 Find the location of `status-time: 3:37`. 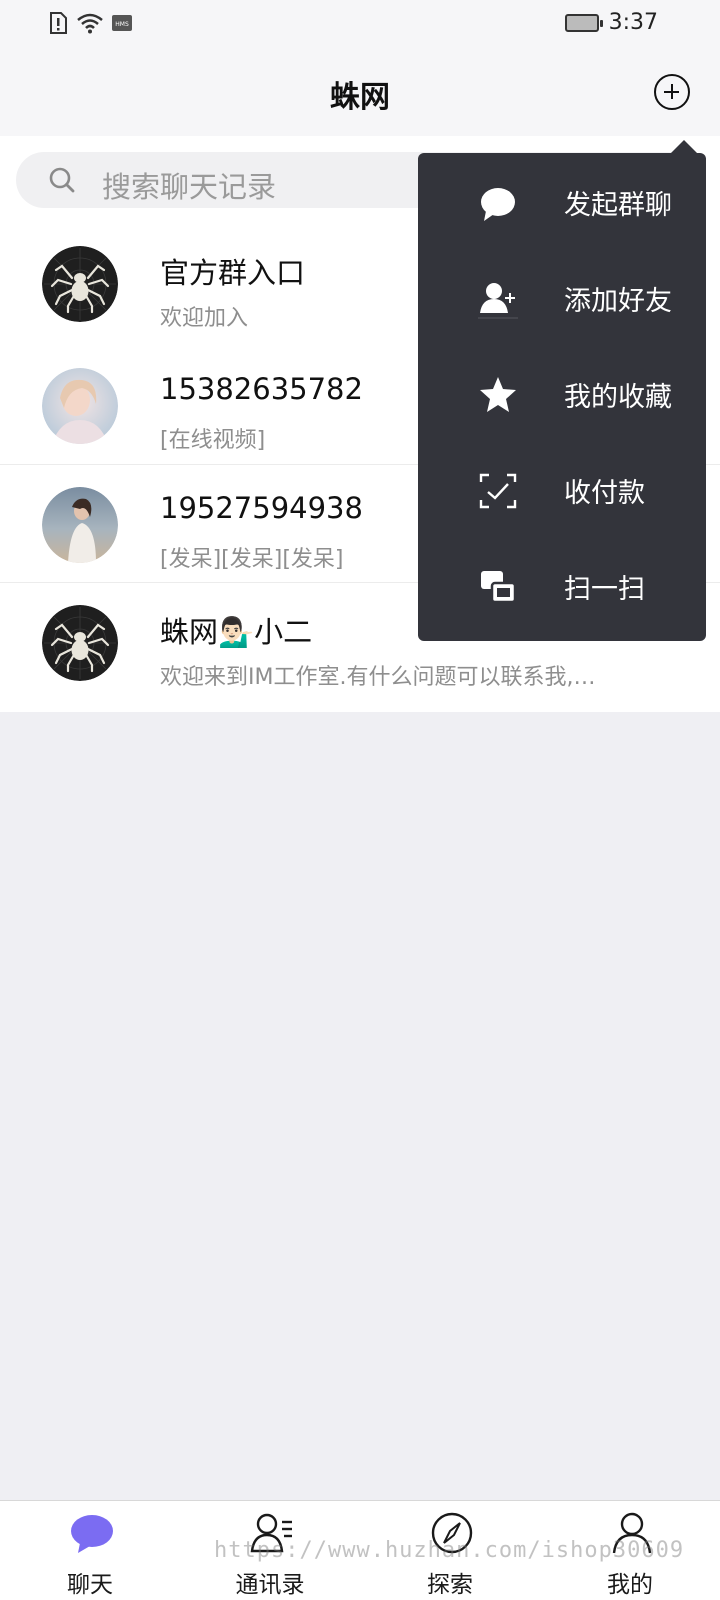

status-time: 3:37 is located at coordinates (633, 22).